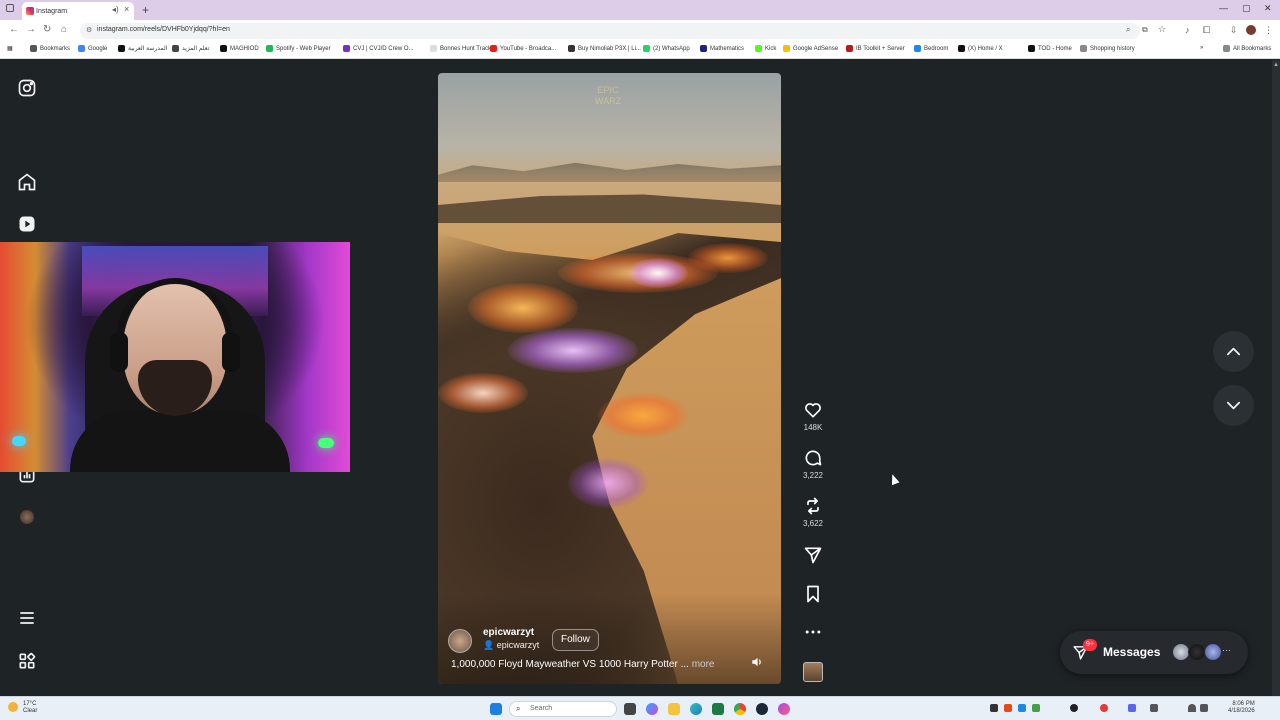 This screenshot has width=1280, height=720. I want to click on bookmark-item: Bedroom, so click(931, 48).